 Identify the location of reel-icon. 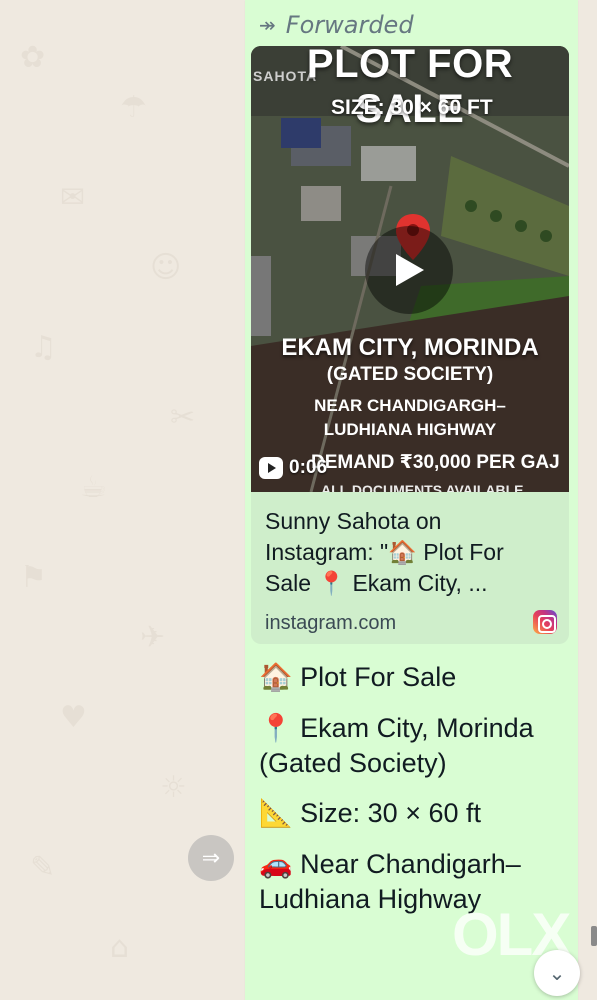
(271, 468).